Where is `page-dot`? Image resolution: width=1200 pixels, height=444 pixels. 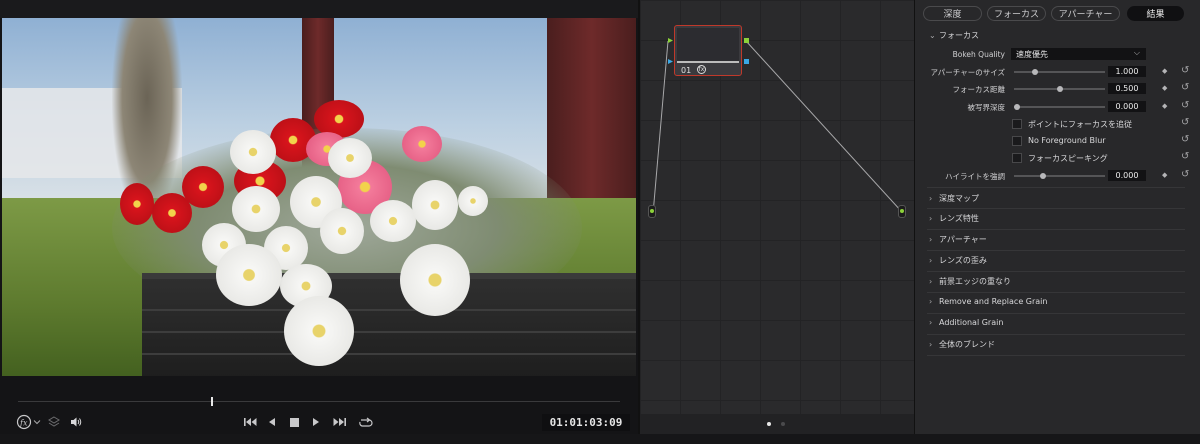 page-dot is located at coordinates (783, 424).